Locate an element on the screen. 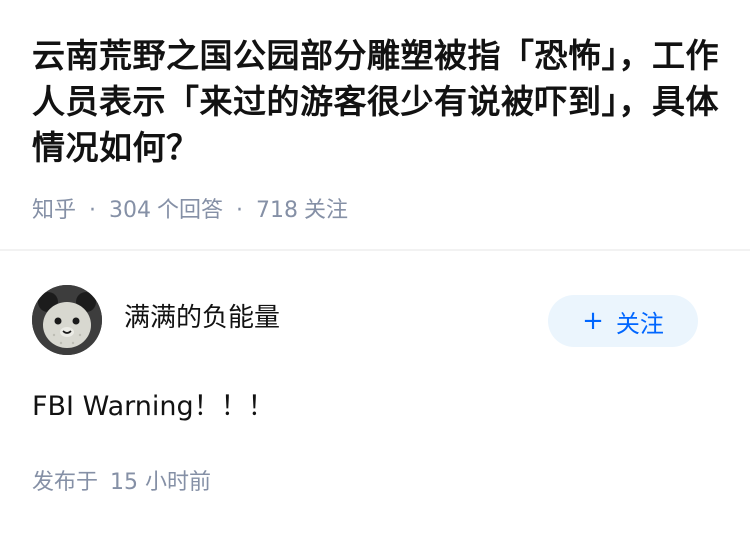 The height and width of the screenshot is (534, 750). question-meta: 知乎 · 304 个回答 · 718 关注 is located at coordinates (190, 211).